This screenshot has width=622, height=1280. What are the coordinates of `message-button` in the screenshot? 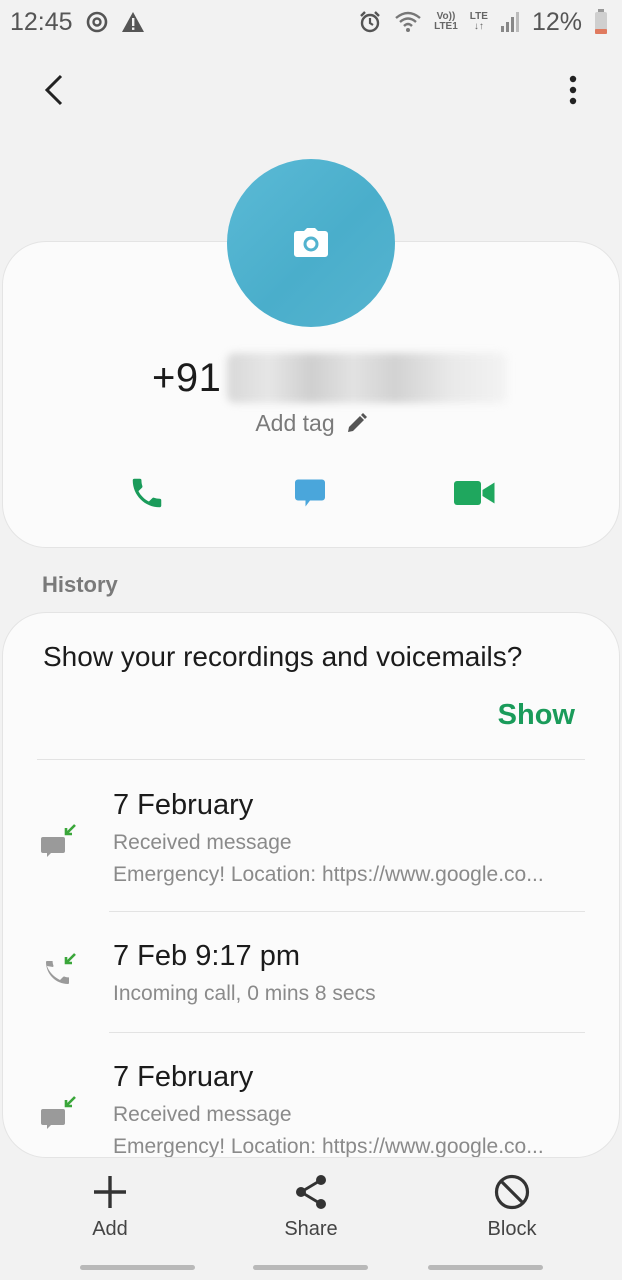 It's located at (310, 493).